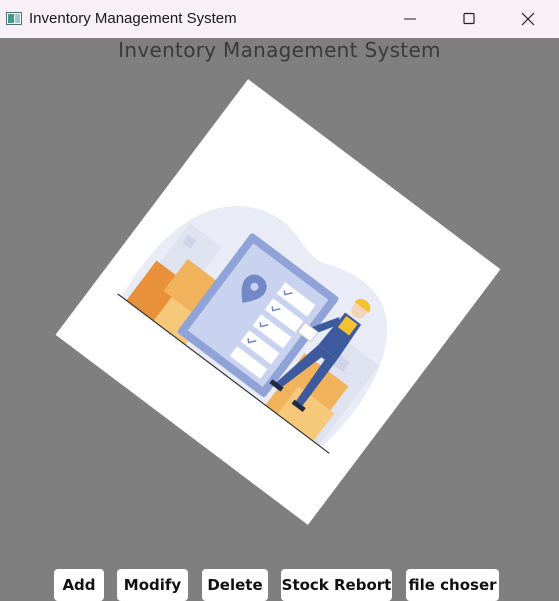  What do you see at coordinates (14, 18) in the screenshot?
I see `app-window-icon` at bounding box center [14, 18].